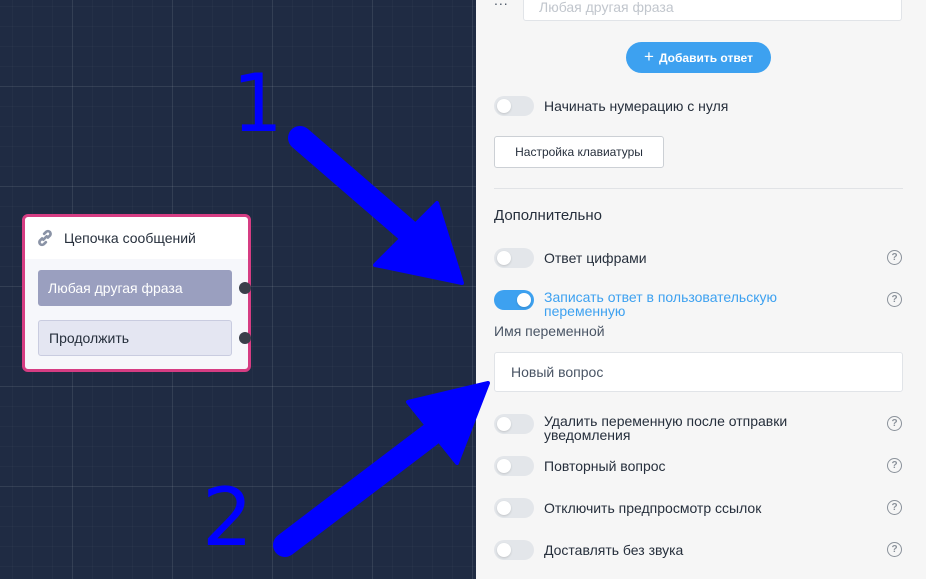 The width and height of the screenshot is (926, 579). Describe the element at coordinates (614, 550) in the screenshot. I see `silent-delivery-label: Доставлять без звука` at that location.